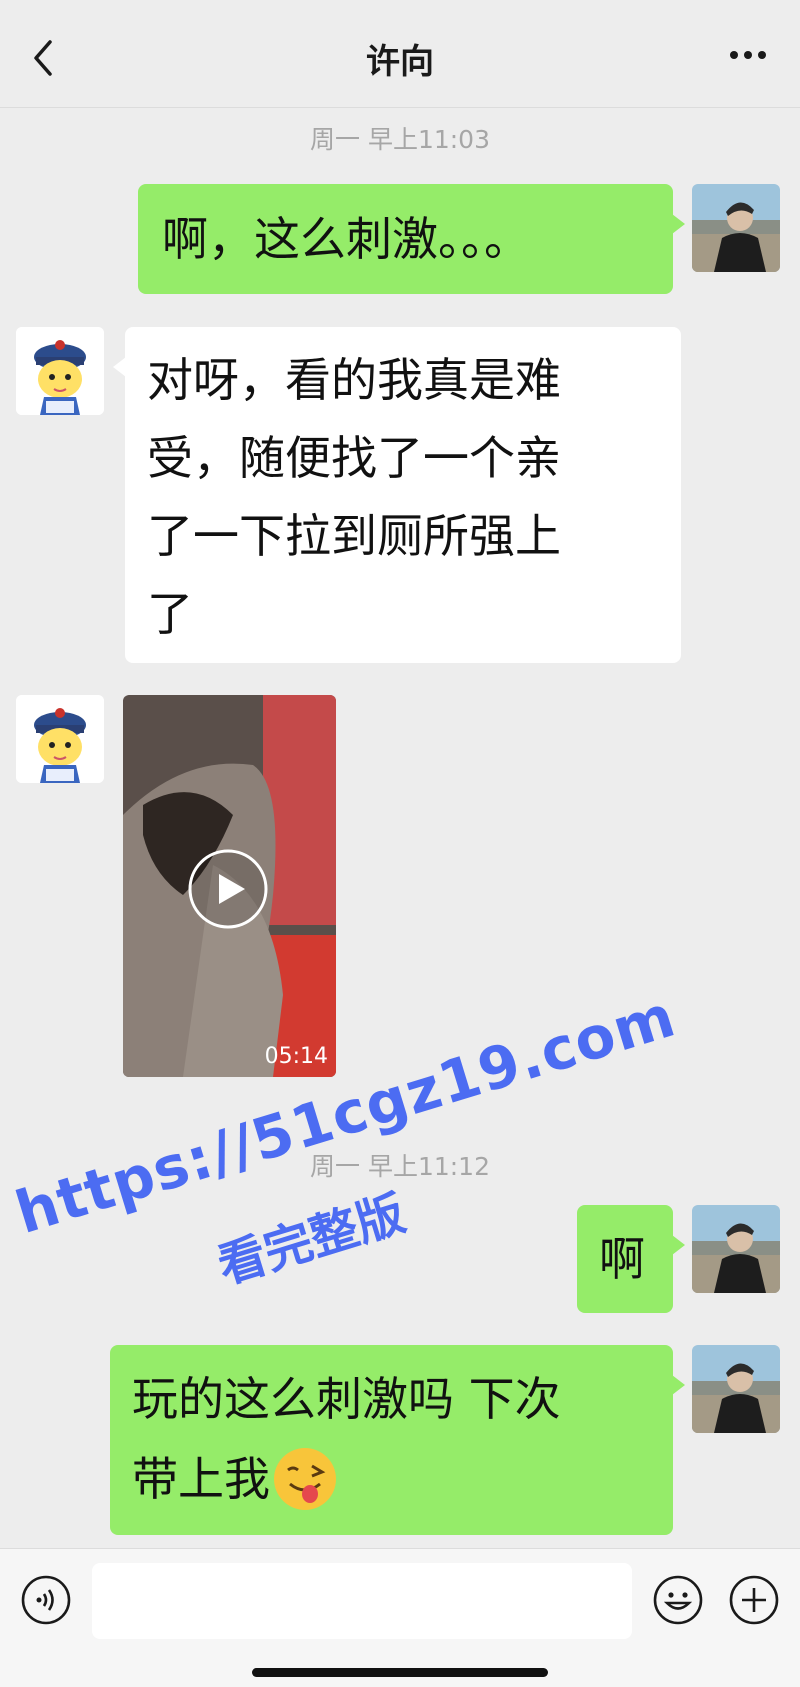 The height and width of the screenshot is (1687, 800). Describe the element at coordinates (228, 889) in the screenshot. I see `play-icon` at that location.